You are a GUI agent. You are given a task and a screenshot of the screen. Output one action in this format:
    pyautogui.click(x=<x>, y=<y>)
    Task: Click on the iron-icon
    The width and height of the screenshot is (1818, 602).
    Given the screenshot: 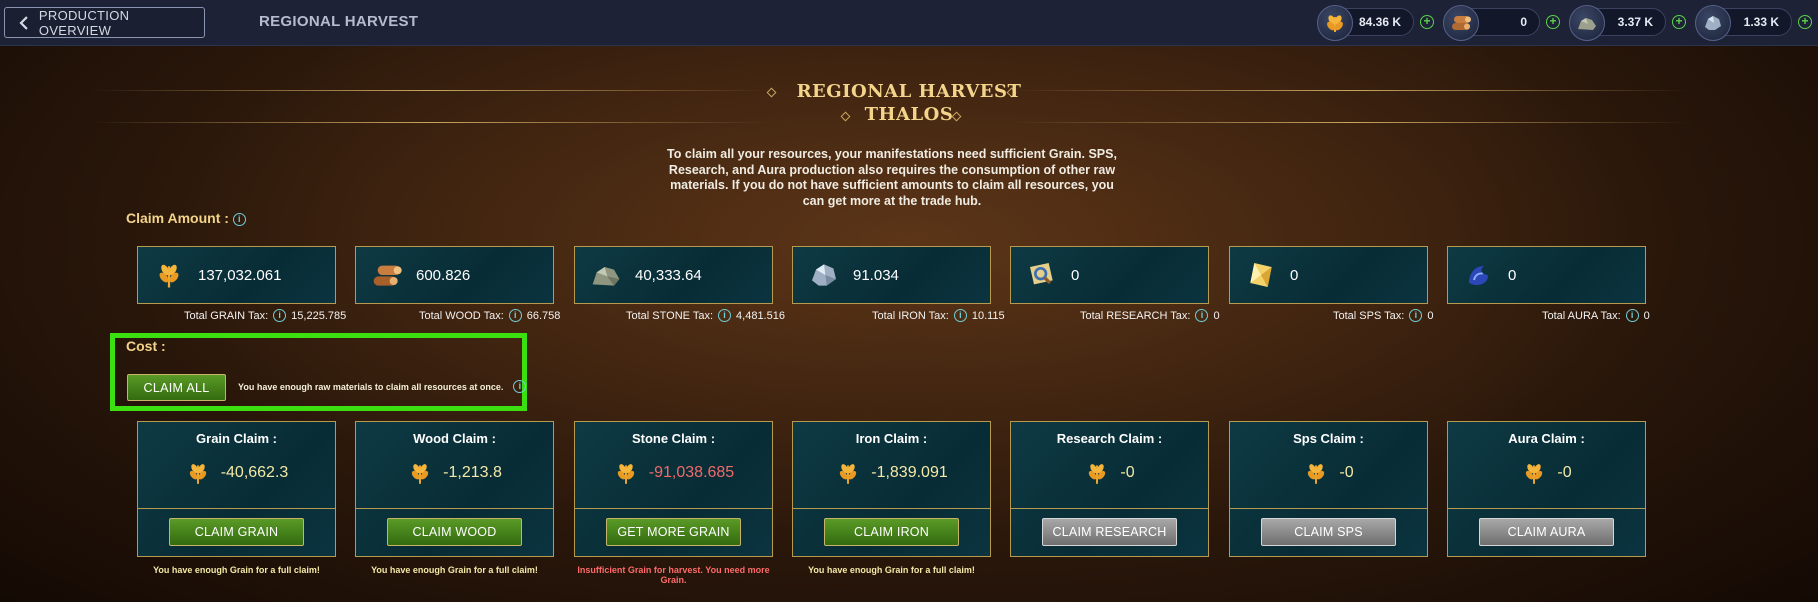 What is the action you would take?
    pyautogui.click(x=1713, y=23)
    